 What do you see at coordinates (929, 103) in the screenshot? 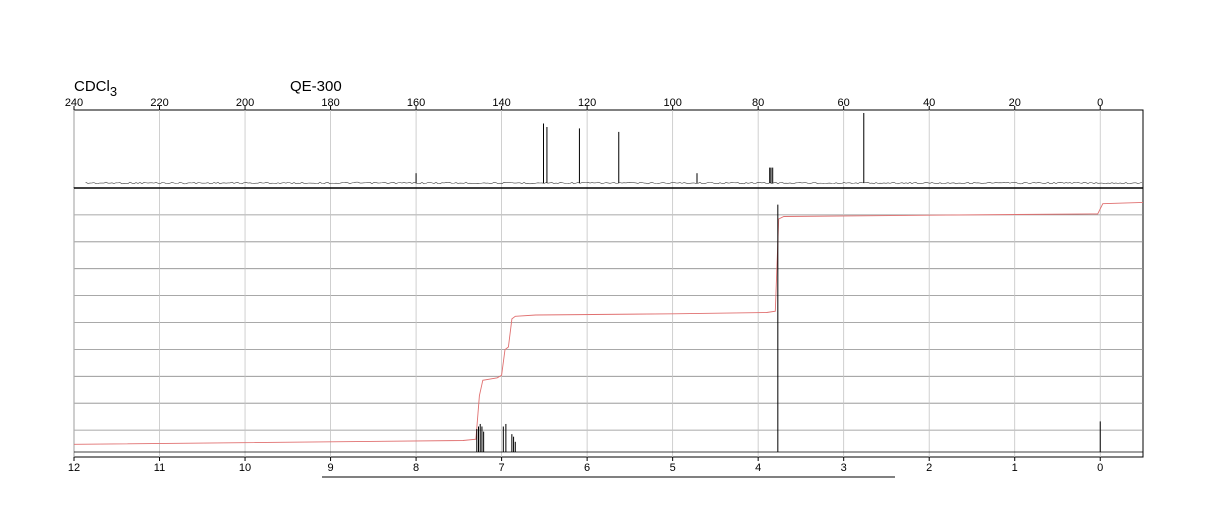
I see `c13-tick-label: 40` at bounding box center [929, 103].